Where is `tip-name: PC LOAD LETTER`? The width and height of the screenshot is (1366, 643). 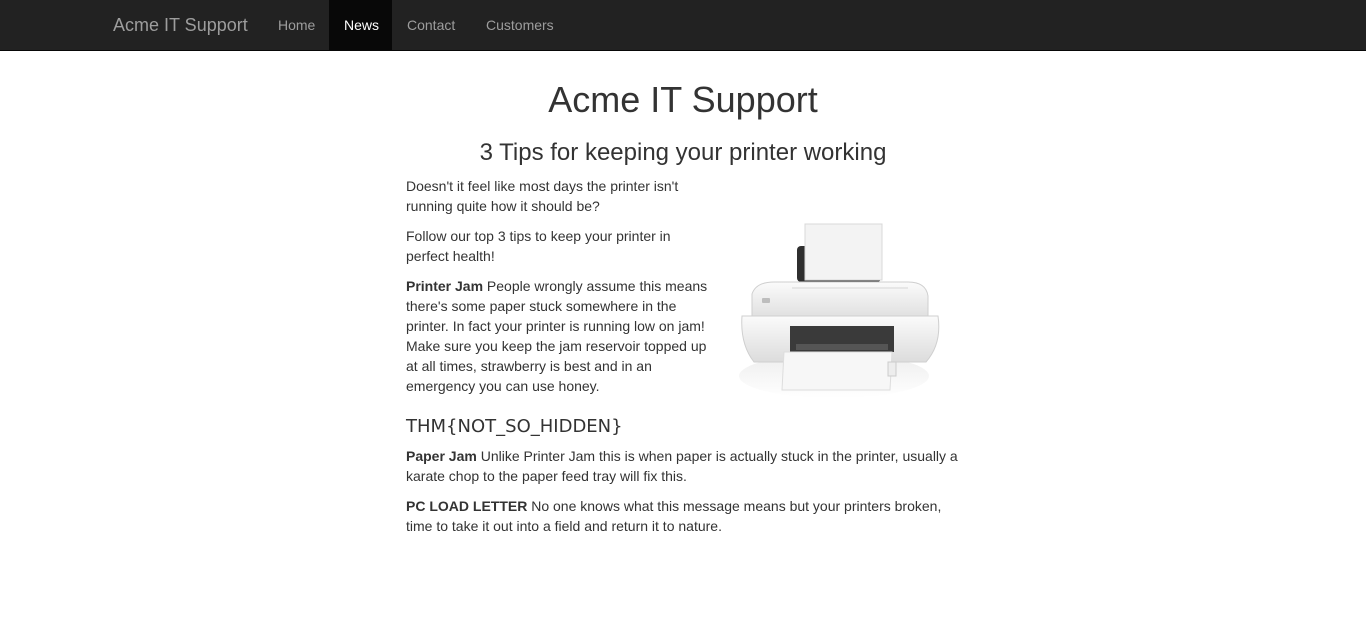 tip-name: PC LOAD LETTER is located at coordinates (467, 506).